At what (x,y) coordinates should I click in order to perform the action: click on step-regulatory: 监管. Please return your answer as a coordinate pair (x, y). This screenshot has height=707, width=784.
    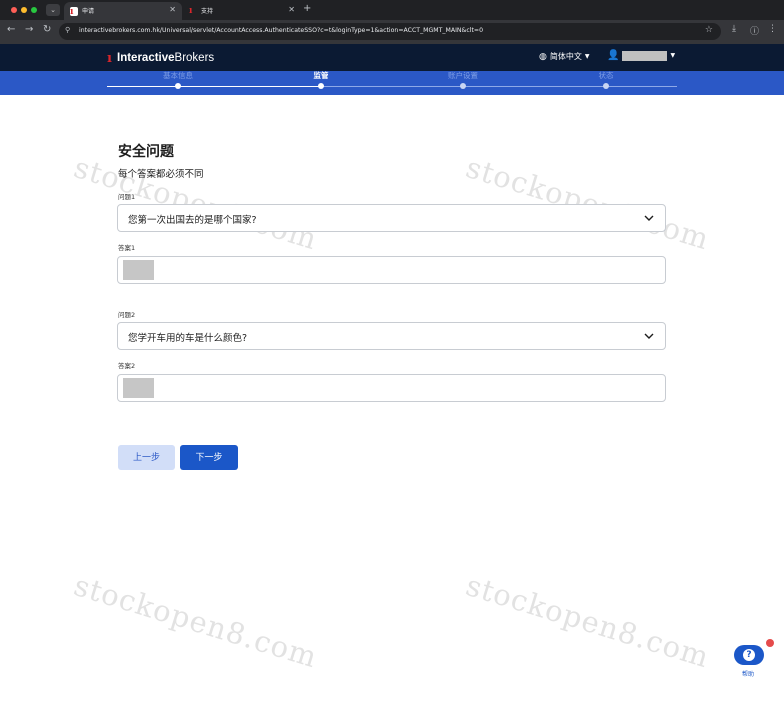
    Looking at the image, I should click on (321, 80).